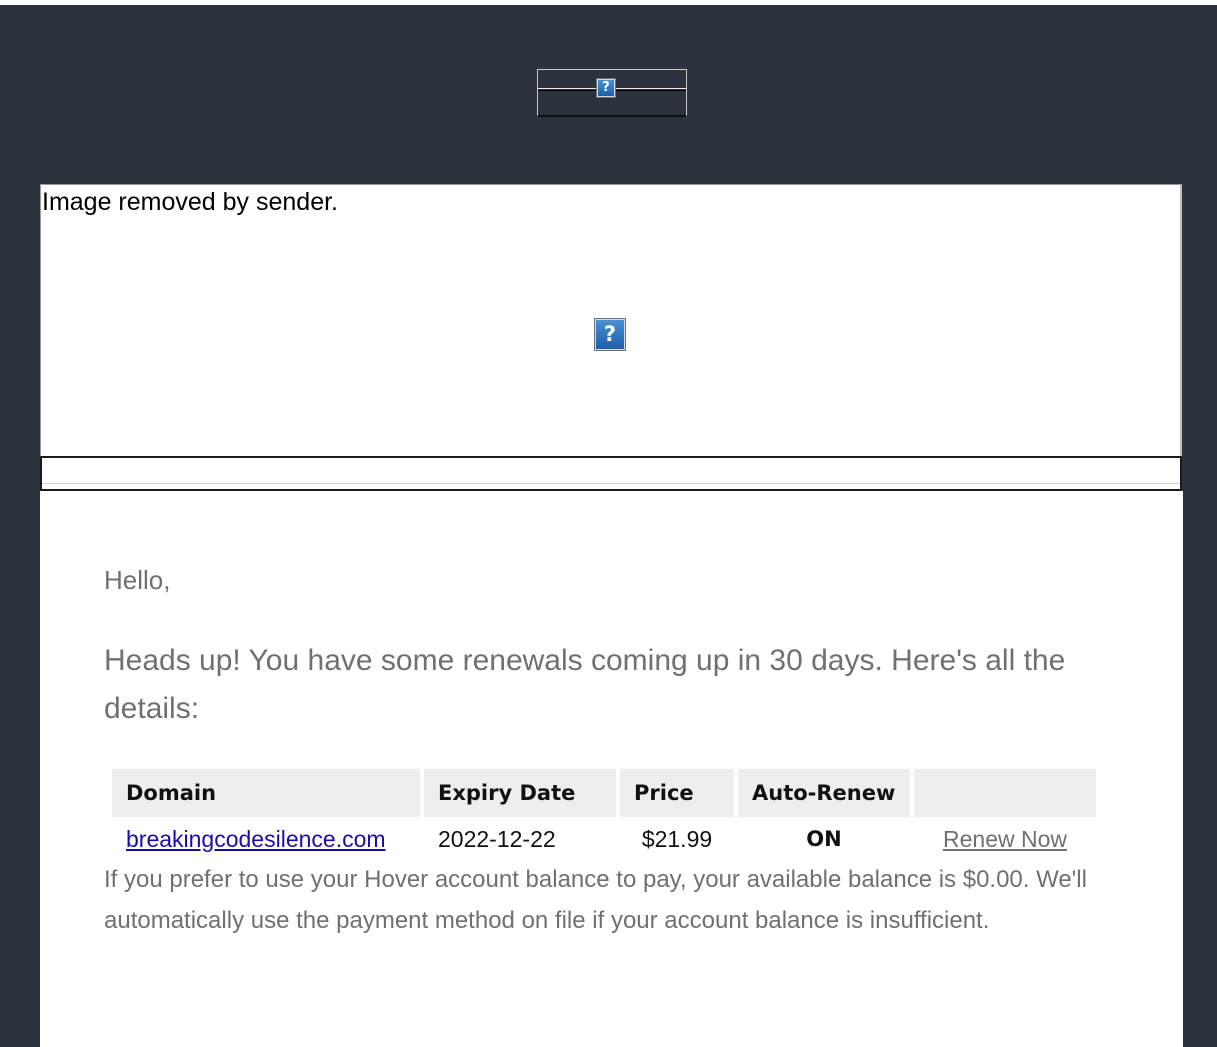 Image resolution: width=1217 pixels, height=1047 pixels. I want to click on domain-cell: breakingcodesilence.com, so click(266, 839).